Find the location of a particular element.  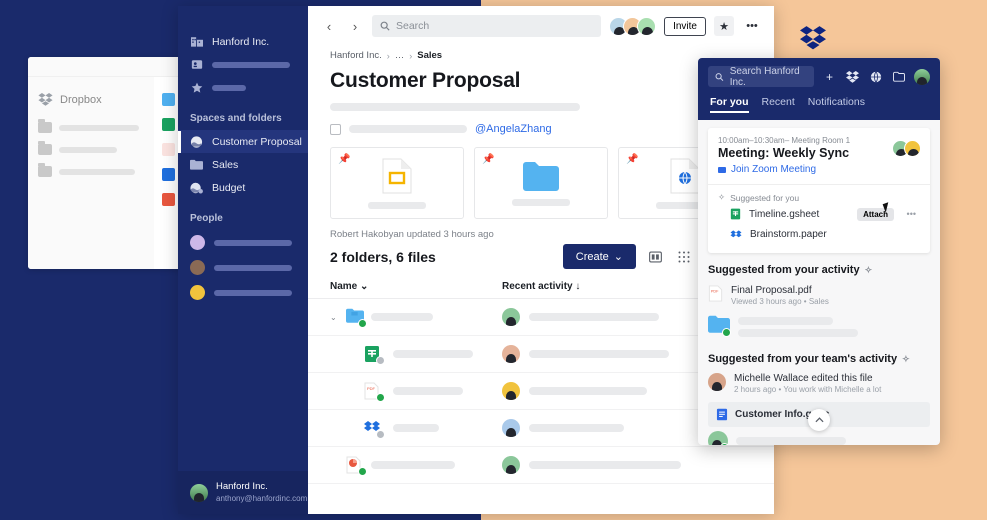

create-button: Create ⌄ is located at coordinates (599, 256).